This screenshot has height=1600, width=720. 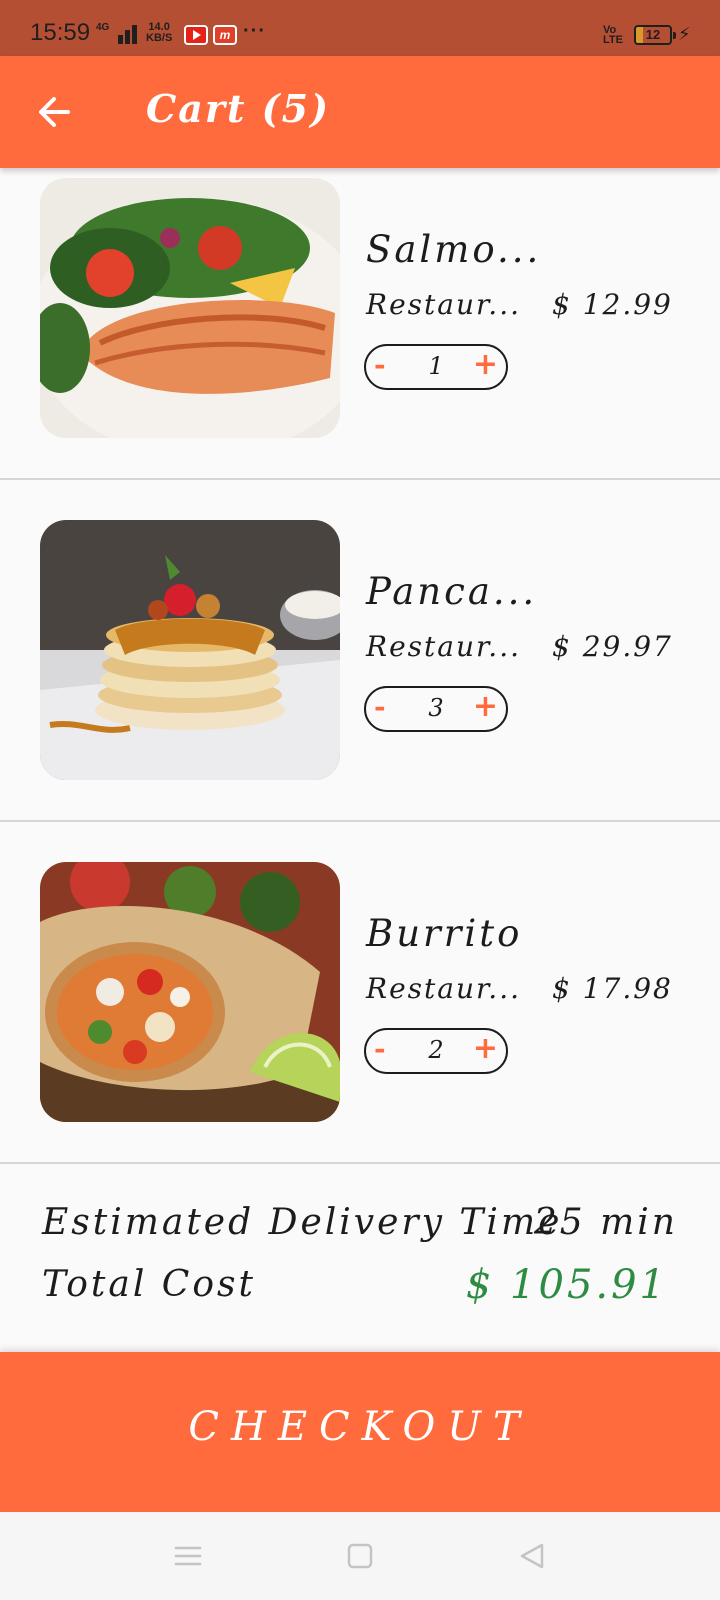 What do you see at coordinates (684, 34) in the screenshot?
I see `charging-icon: ⚡` at bounding box center [684, 34].